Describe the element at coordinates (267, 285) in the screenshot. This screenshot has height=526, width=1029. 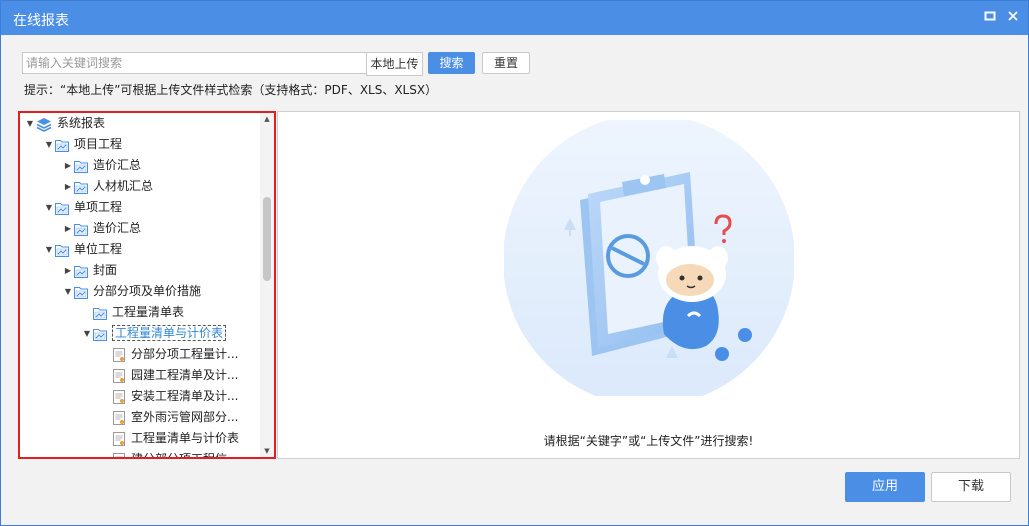
I see `tree-scrollbar: ▲ ▼` at that location.